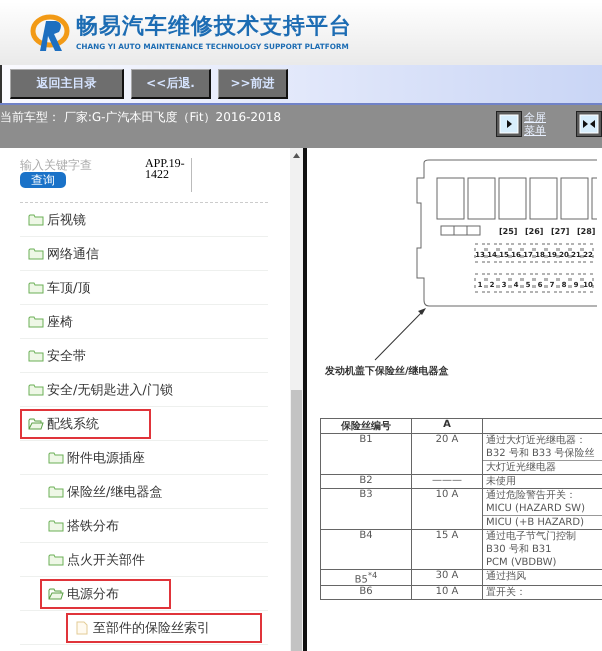 The height and width of the screenshot is (651, 602). Describe the element at coordinates (589, 124) in the screenshot. I see `split-view-icon` at that location.